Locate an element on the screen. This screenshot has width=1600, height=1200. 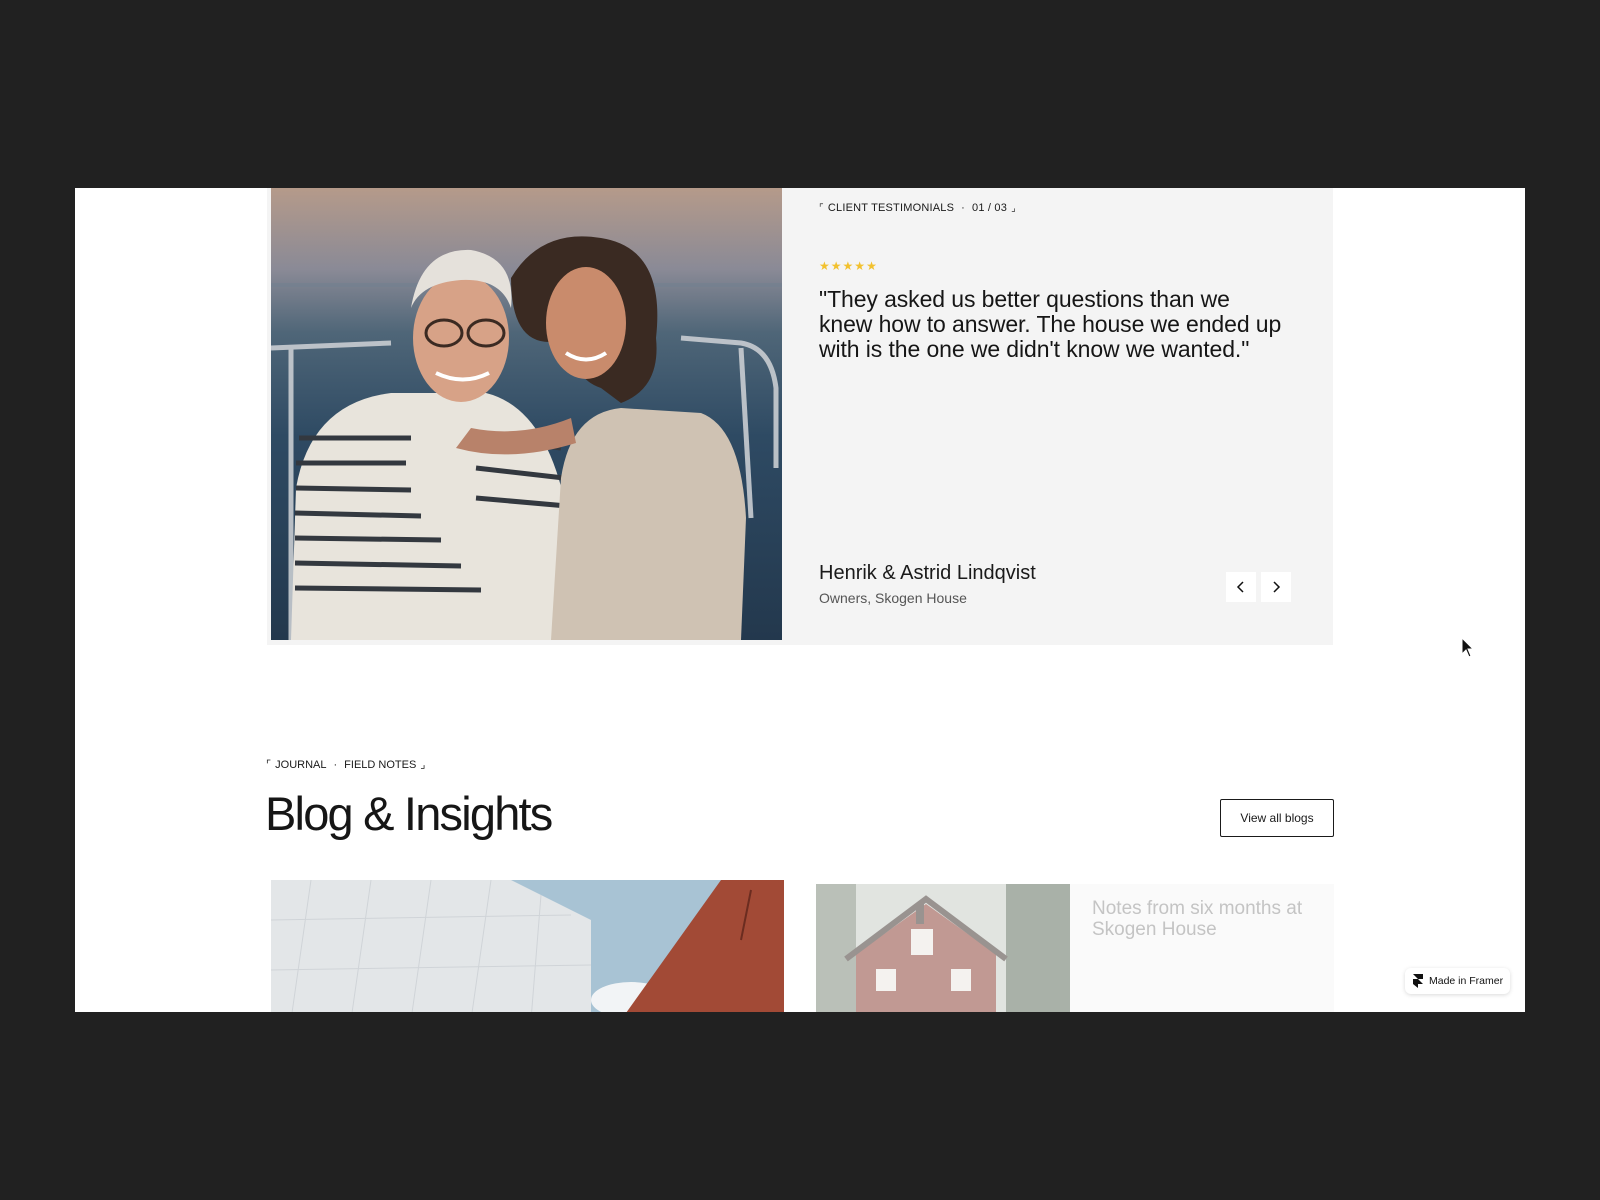
blog-post-thumbnail is located at coordinates (943, 948).